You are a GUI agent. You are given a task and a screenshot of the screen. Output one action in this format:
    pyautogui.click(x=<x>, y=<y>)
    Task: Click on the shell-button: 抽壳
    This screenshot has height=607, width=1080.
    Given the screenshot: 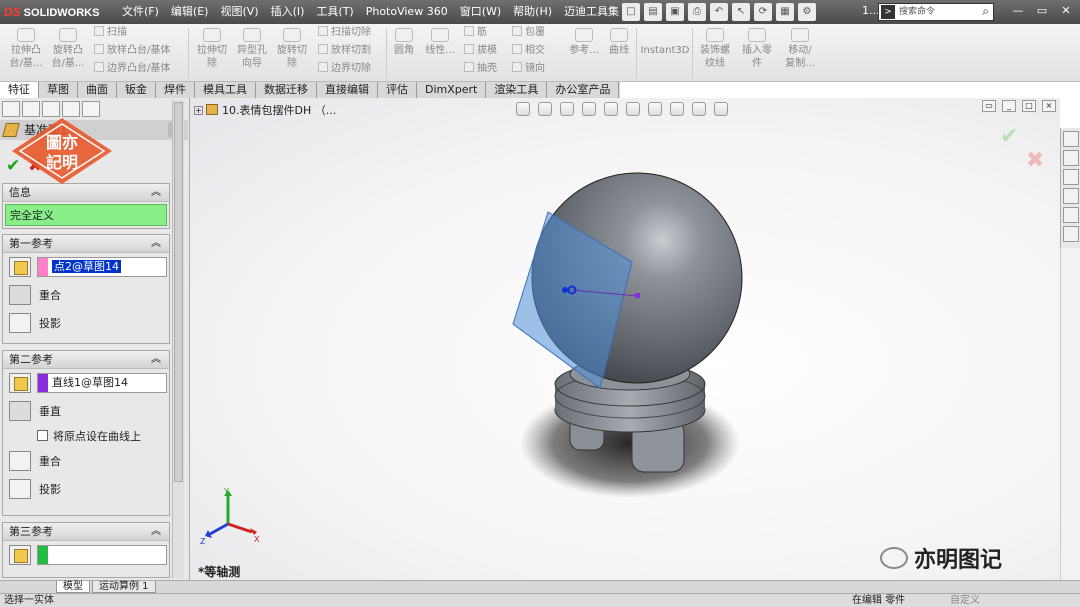 What is the action you would take?
    pyautogui.click(x=480, y=69)
    